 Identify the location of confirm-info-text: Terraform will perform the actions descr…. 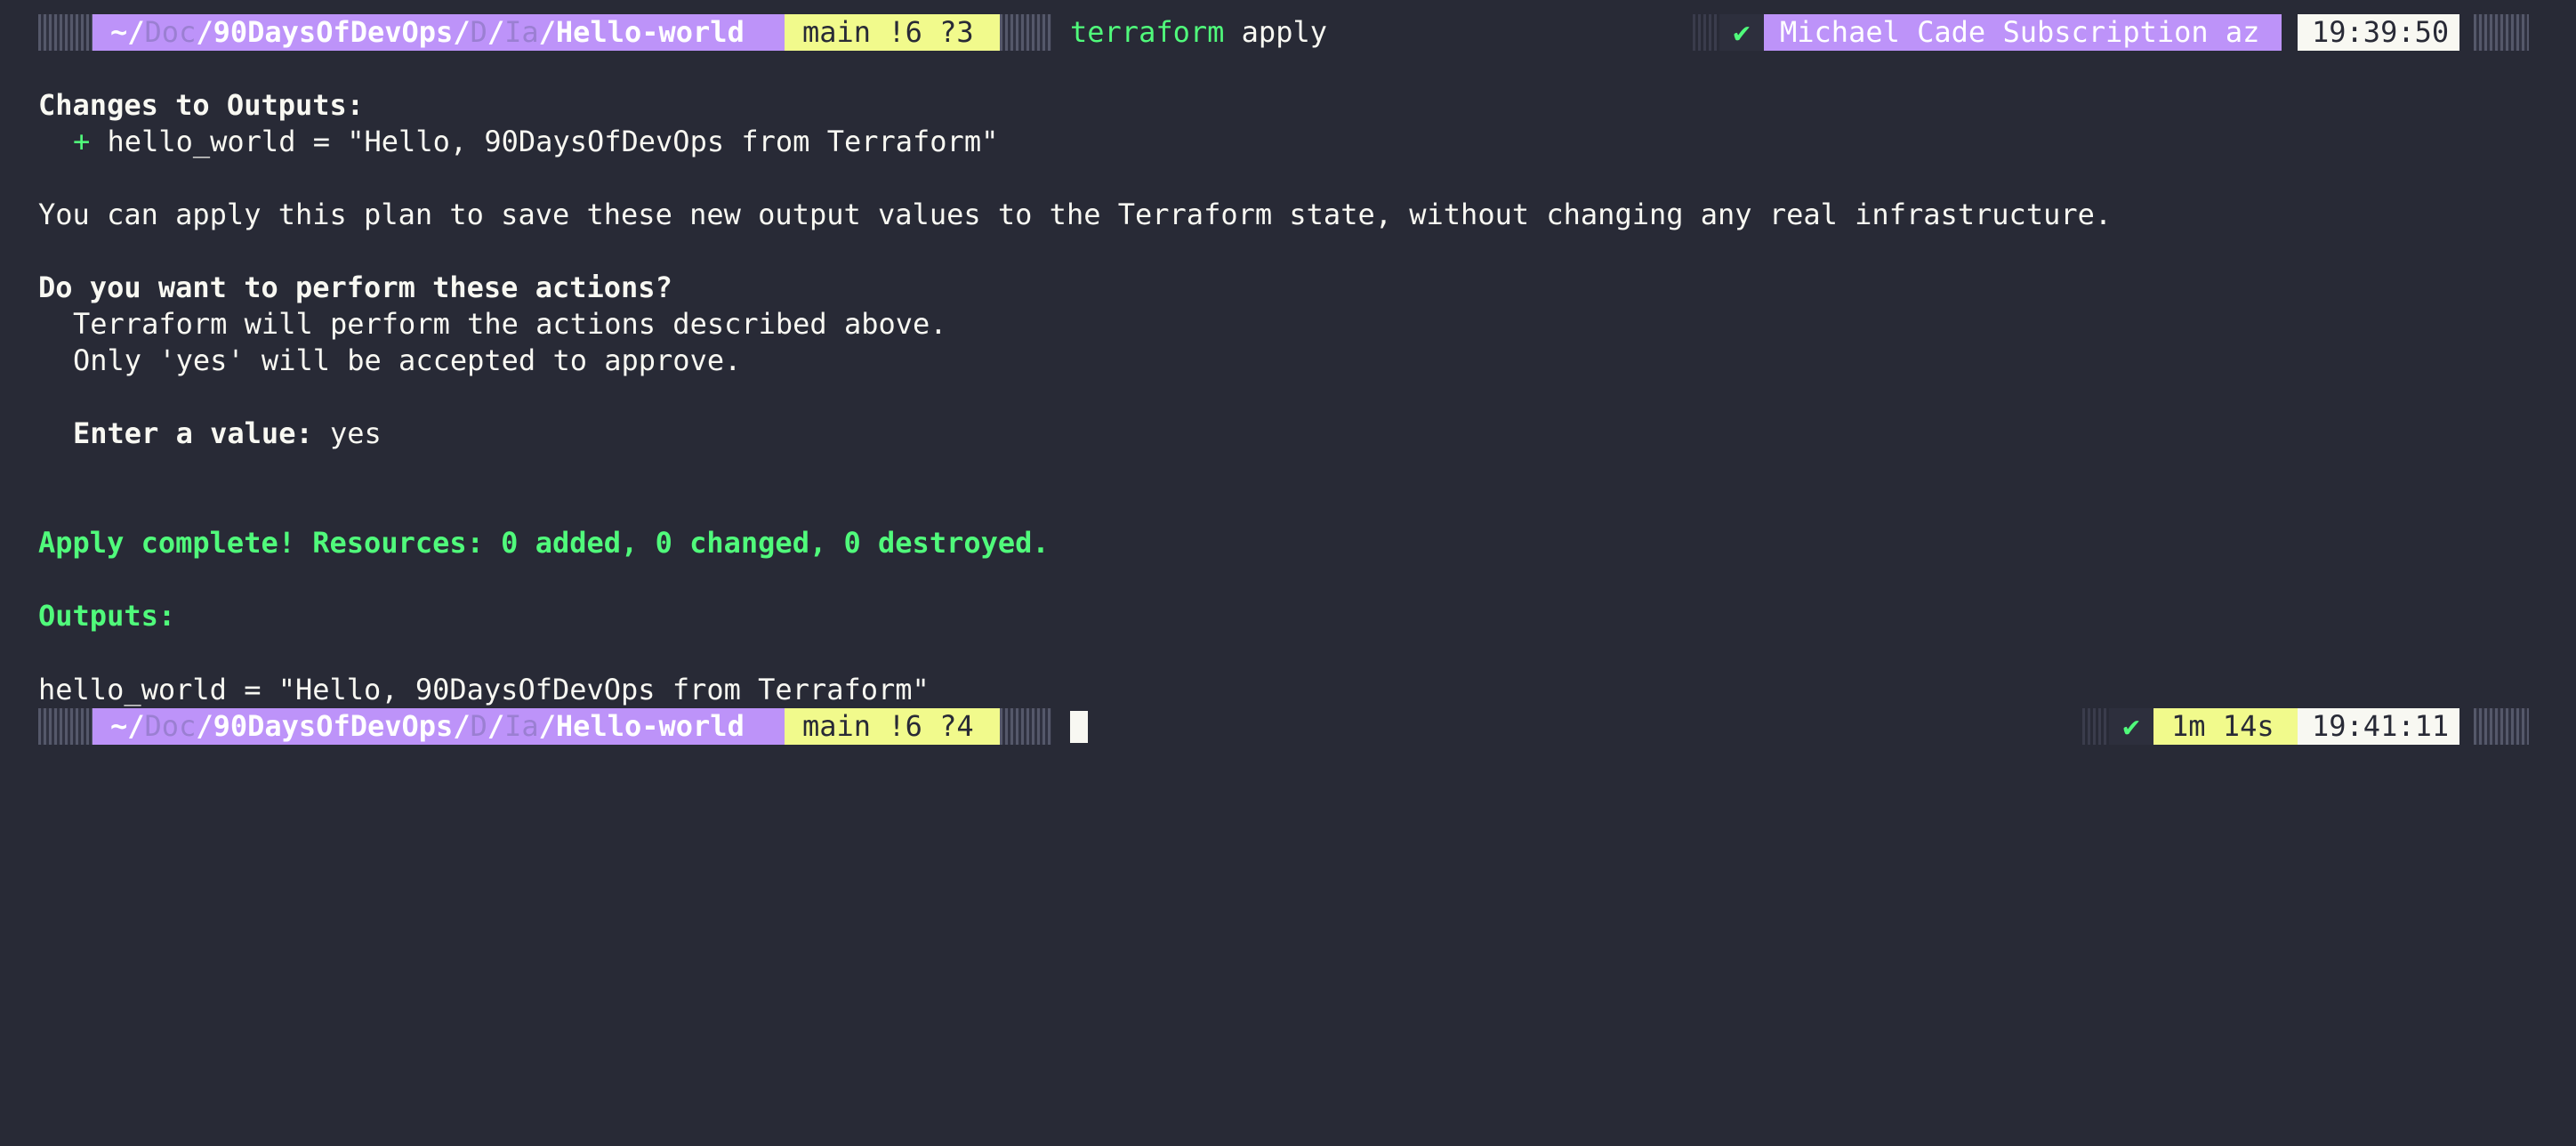
(510, 324).